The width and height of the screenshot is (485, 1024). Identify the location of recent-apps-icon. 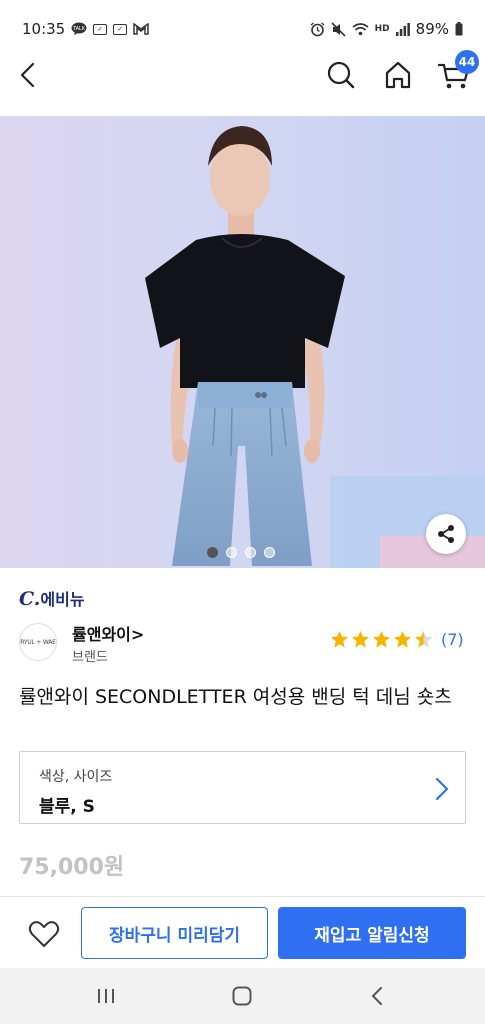
(106, 996).